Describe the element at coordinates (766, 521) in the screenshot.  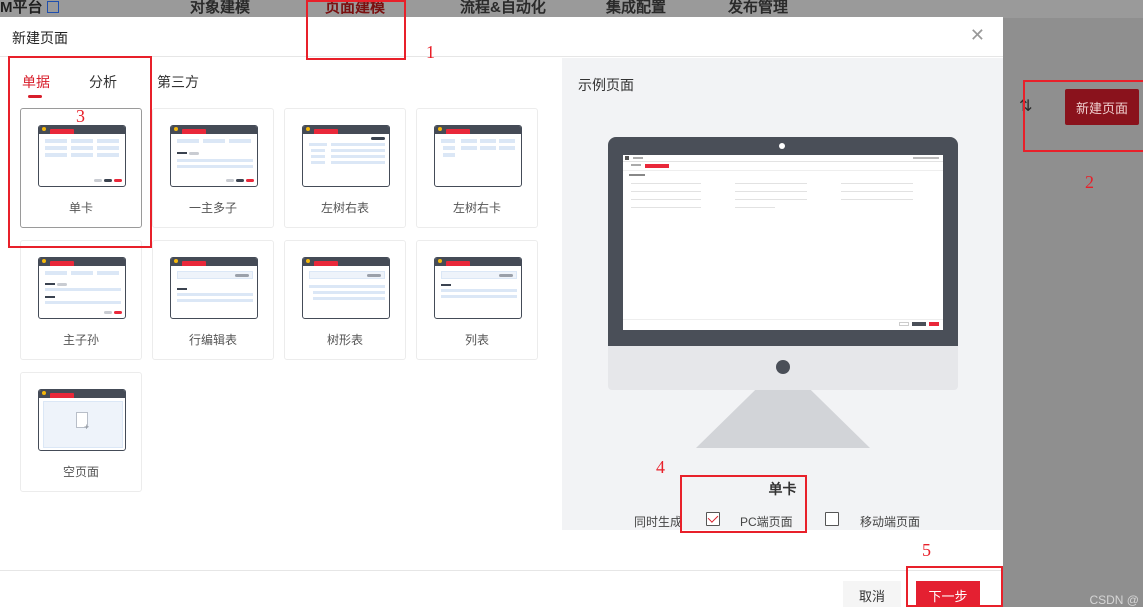
I see `pc-page-label: PC端页面` at that location.